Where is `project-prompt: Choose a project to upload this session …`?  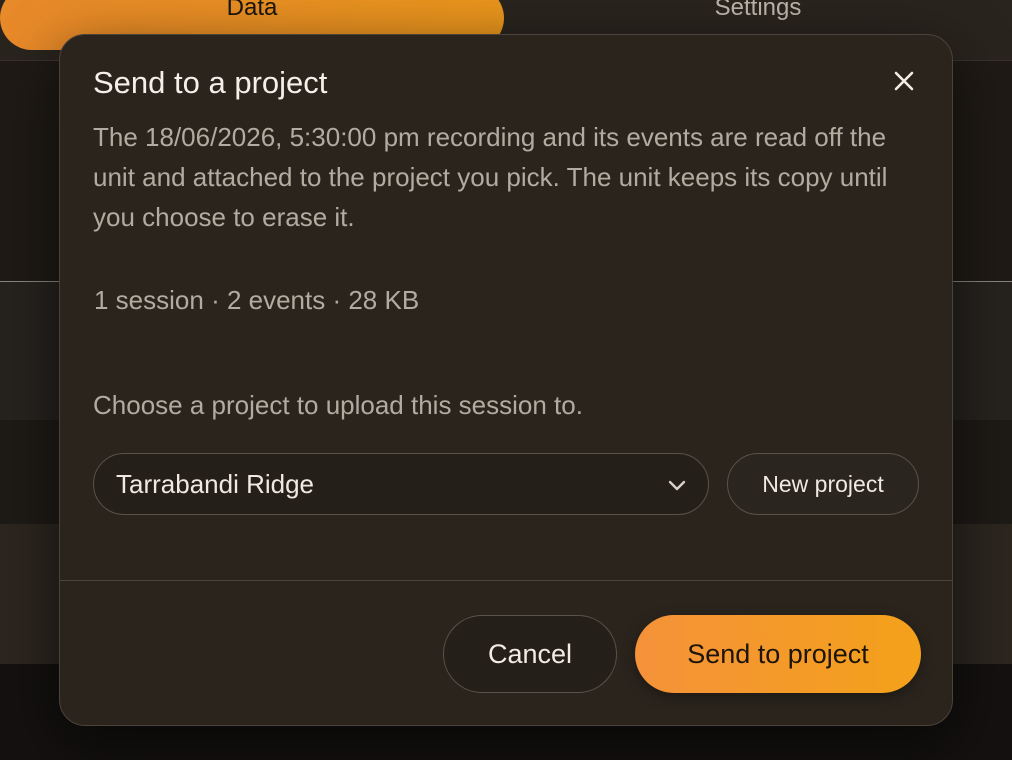 project-prompt: Choose a project to upload this session … is located at coordinates (338, 405).